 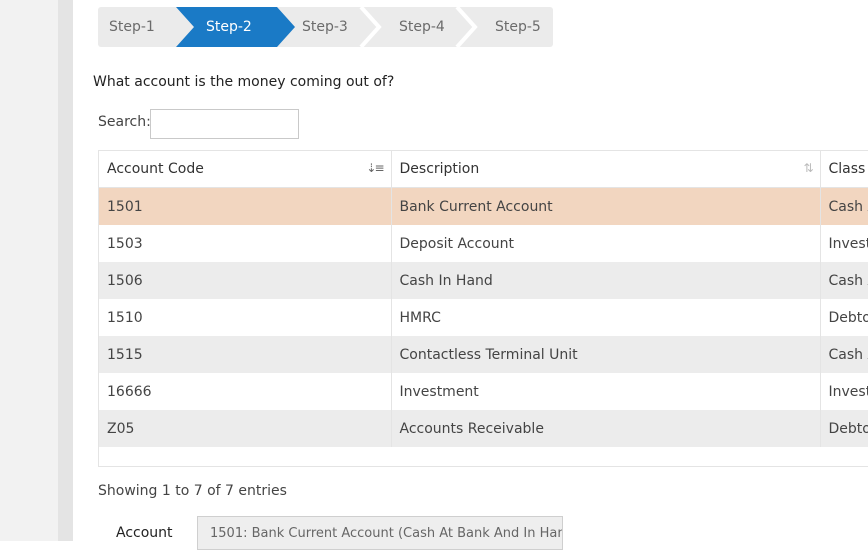 I want to click on column-label: Account Code, so click(x=155, y=169).